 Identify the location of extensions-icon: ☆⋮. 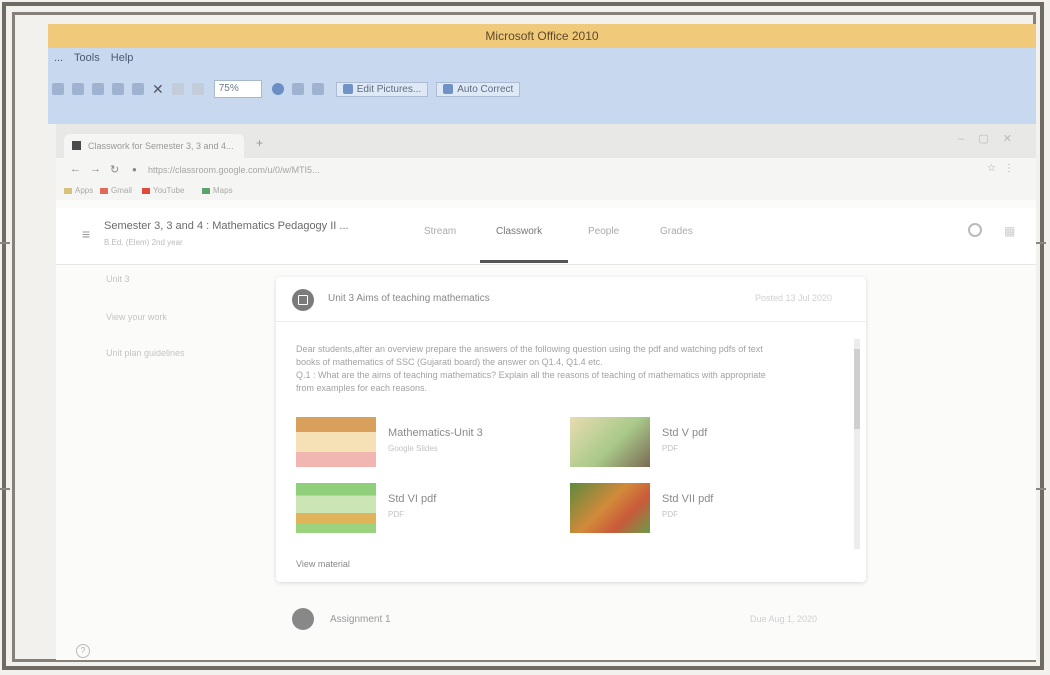
(1004, 168).